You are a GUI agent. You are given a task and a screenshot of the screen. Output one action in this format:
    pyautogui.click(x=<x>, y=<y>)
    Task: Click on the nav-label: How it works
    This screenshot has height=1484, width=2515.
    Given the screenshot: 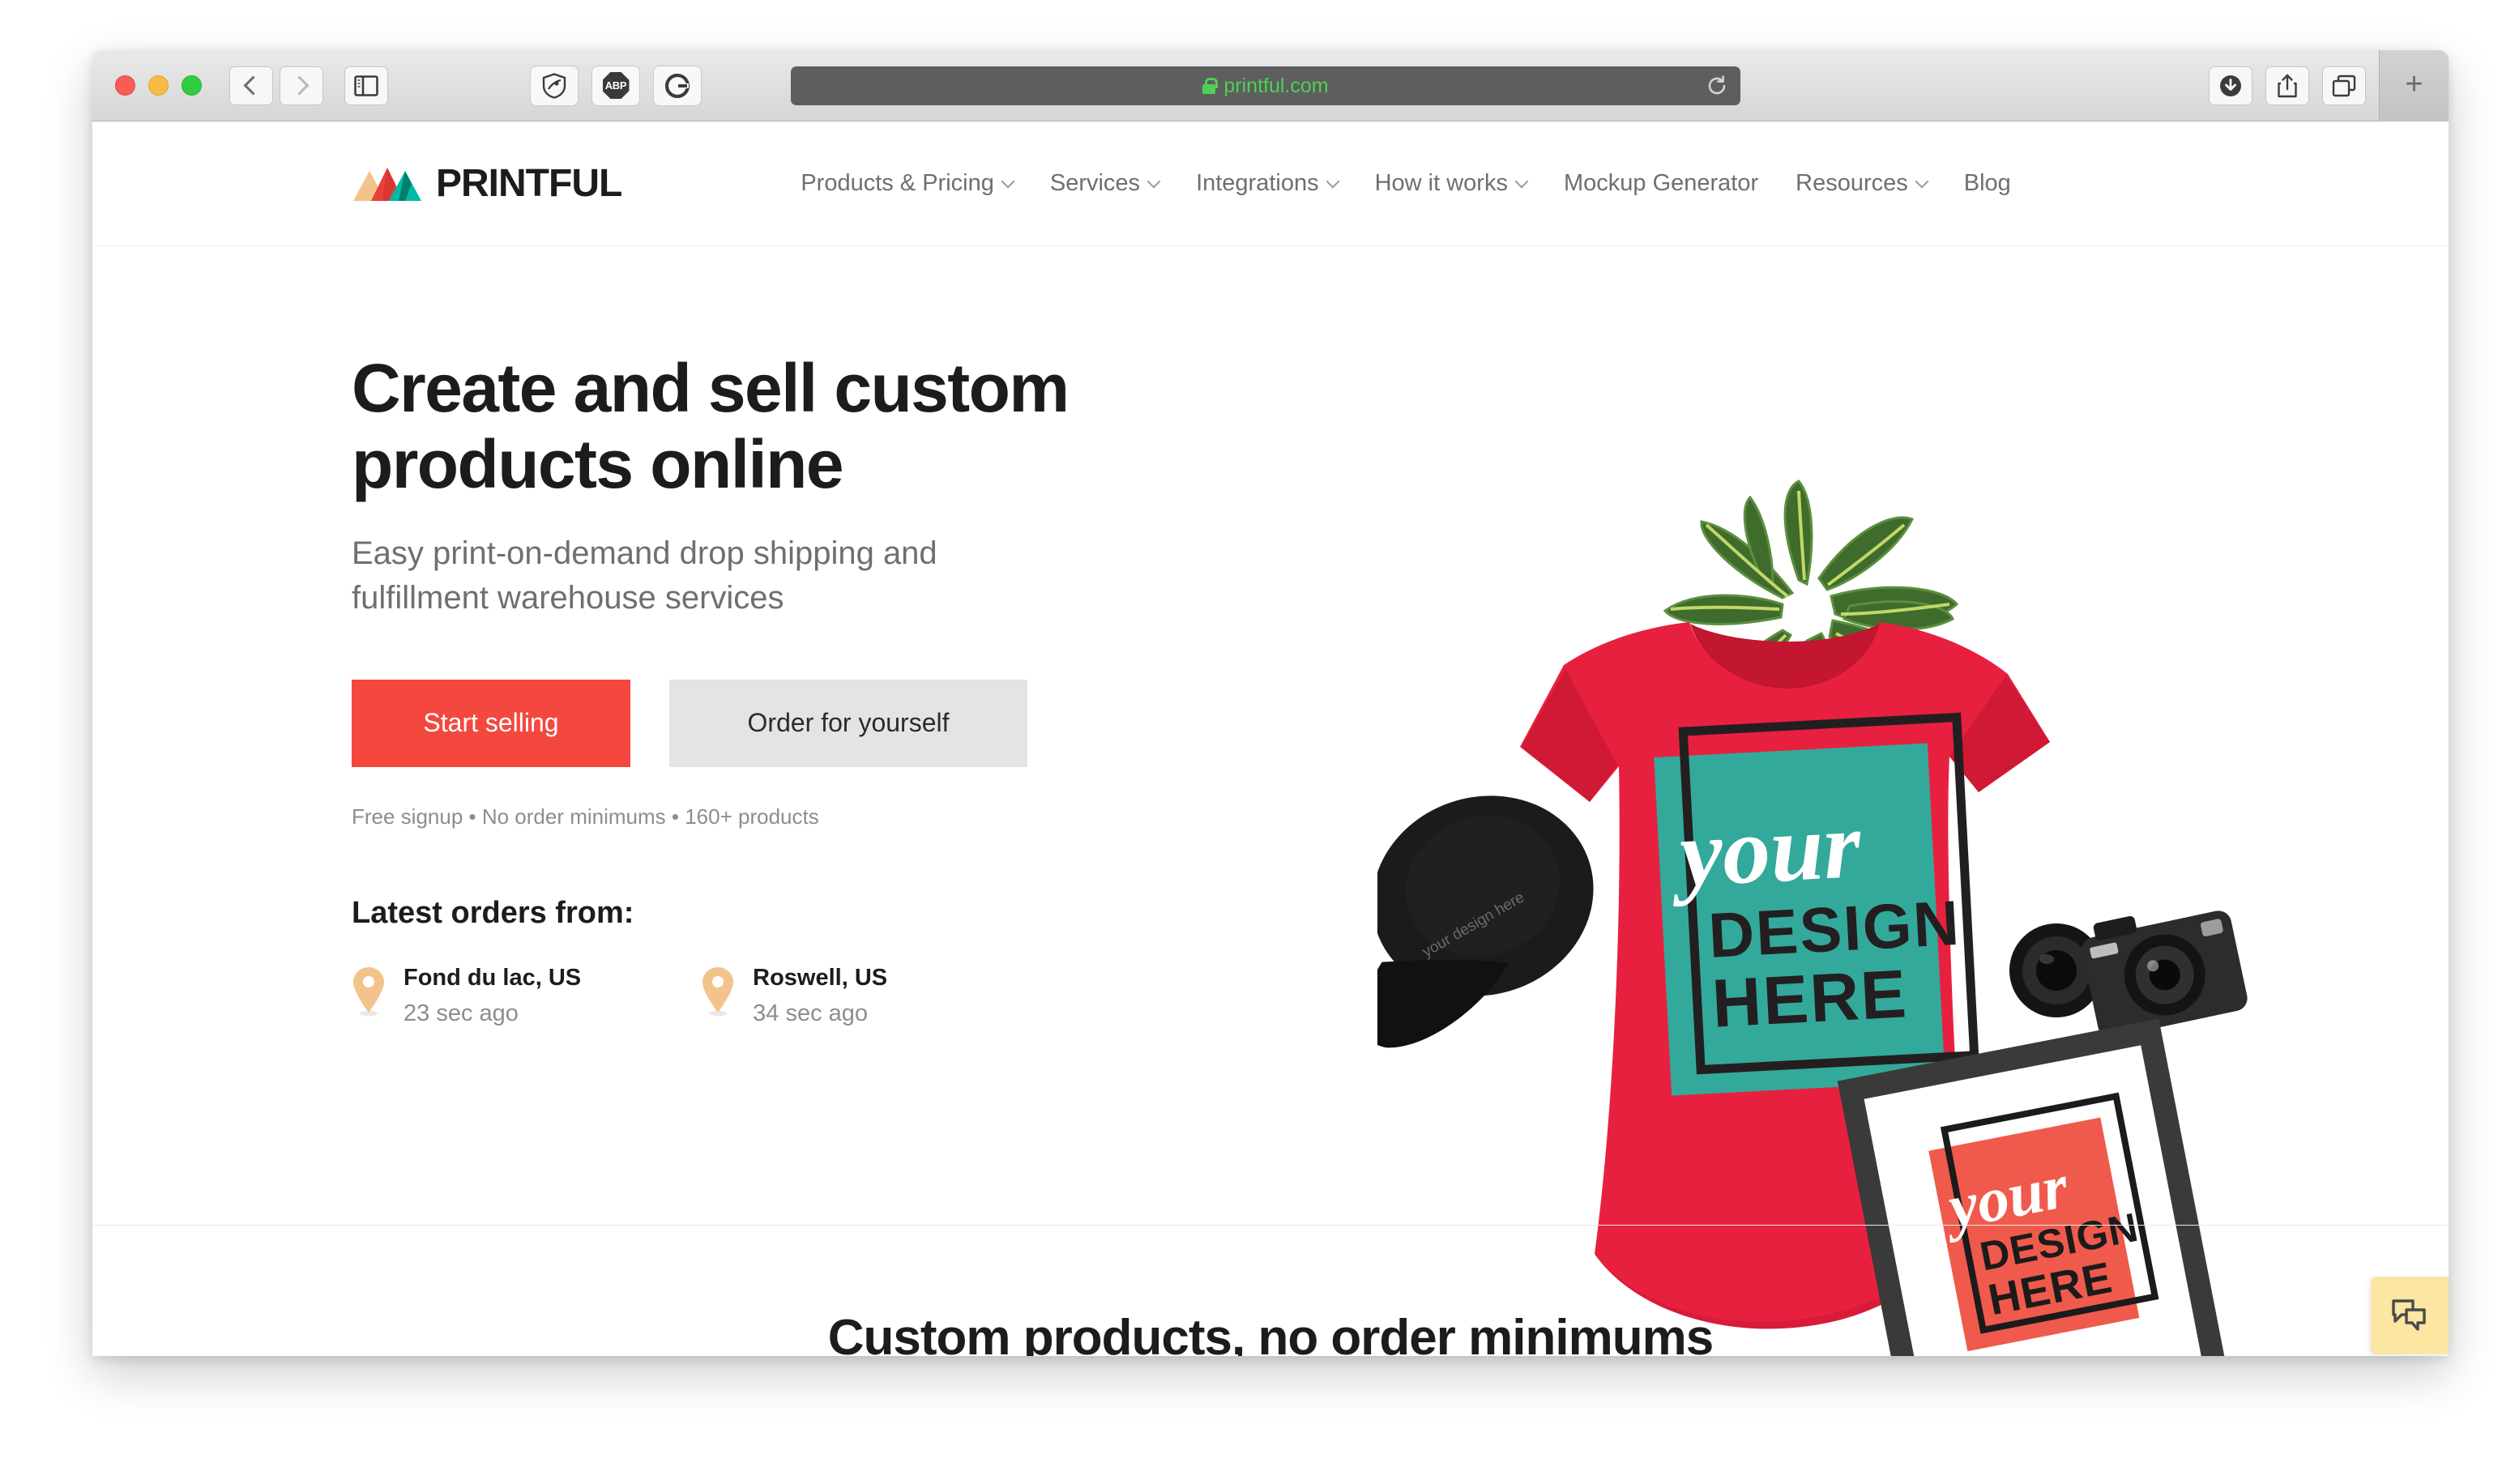 What is the action you would take?
    pyautogui.click(x=1441, y=183)
    